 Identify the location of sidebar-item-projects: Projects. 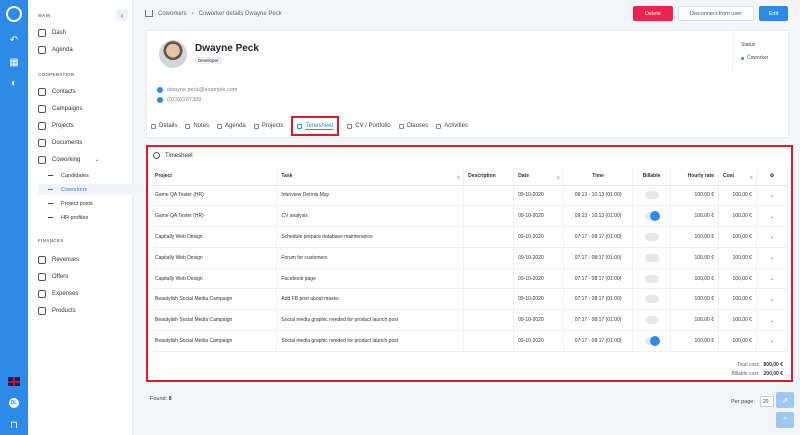
(56, 125).